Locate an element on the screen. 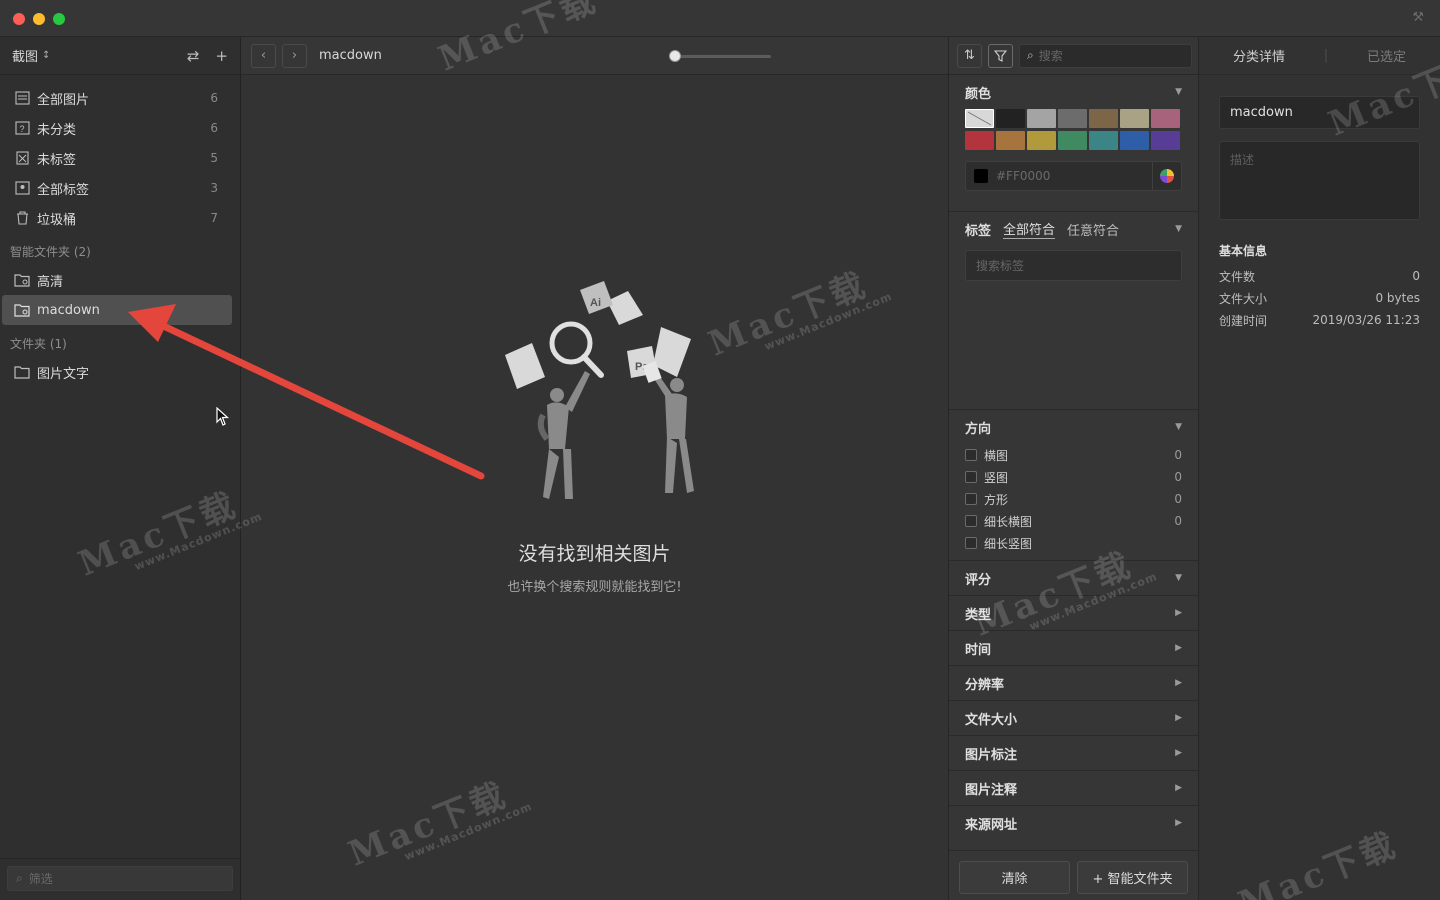  sidebar-item-count: 3 is located at coordinates (214, 188).